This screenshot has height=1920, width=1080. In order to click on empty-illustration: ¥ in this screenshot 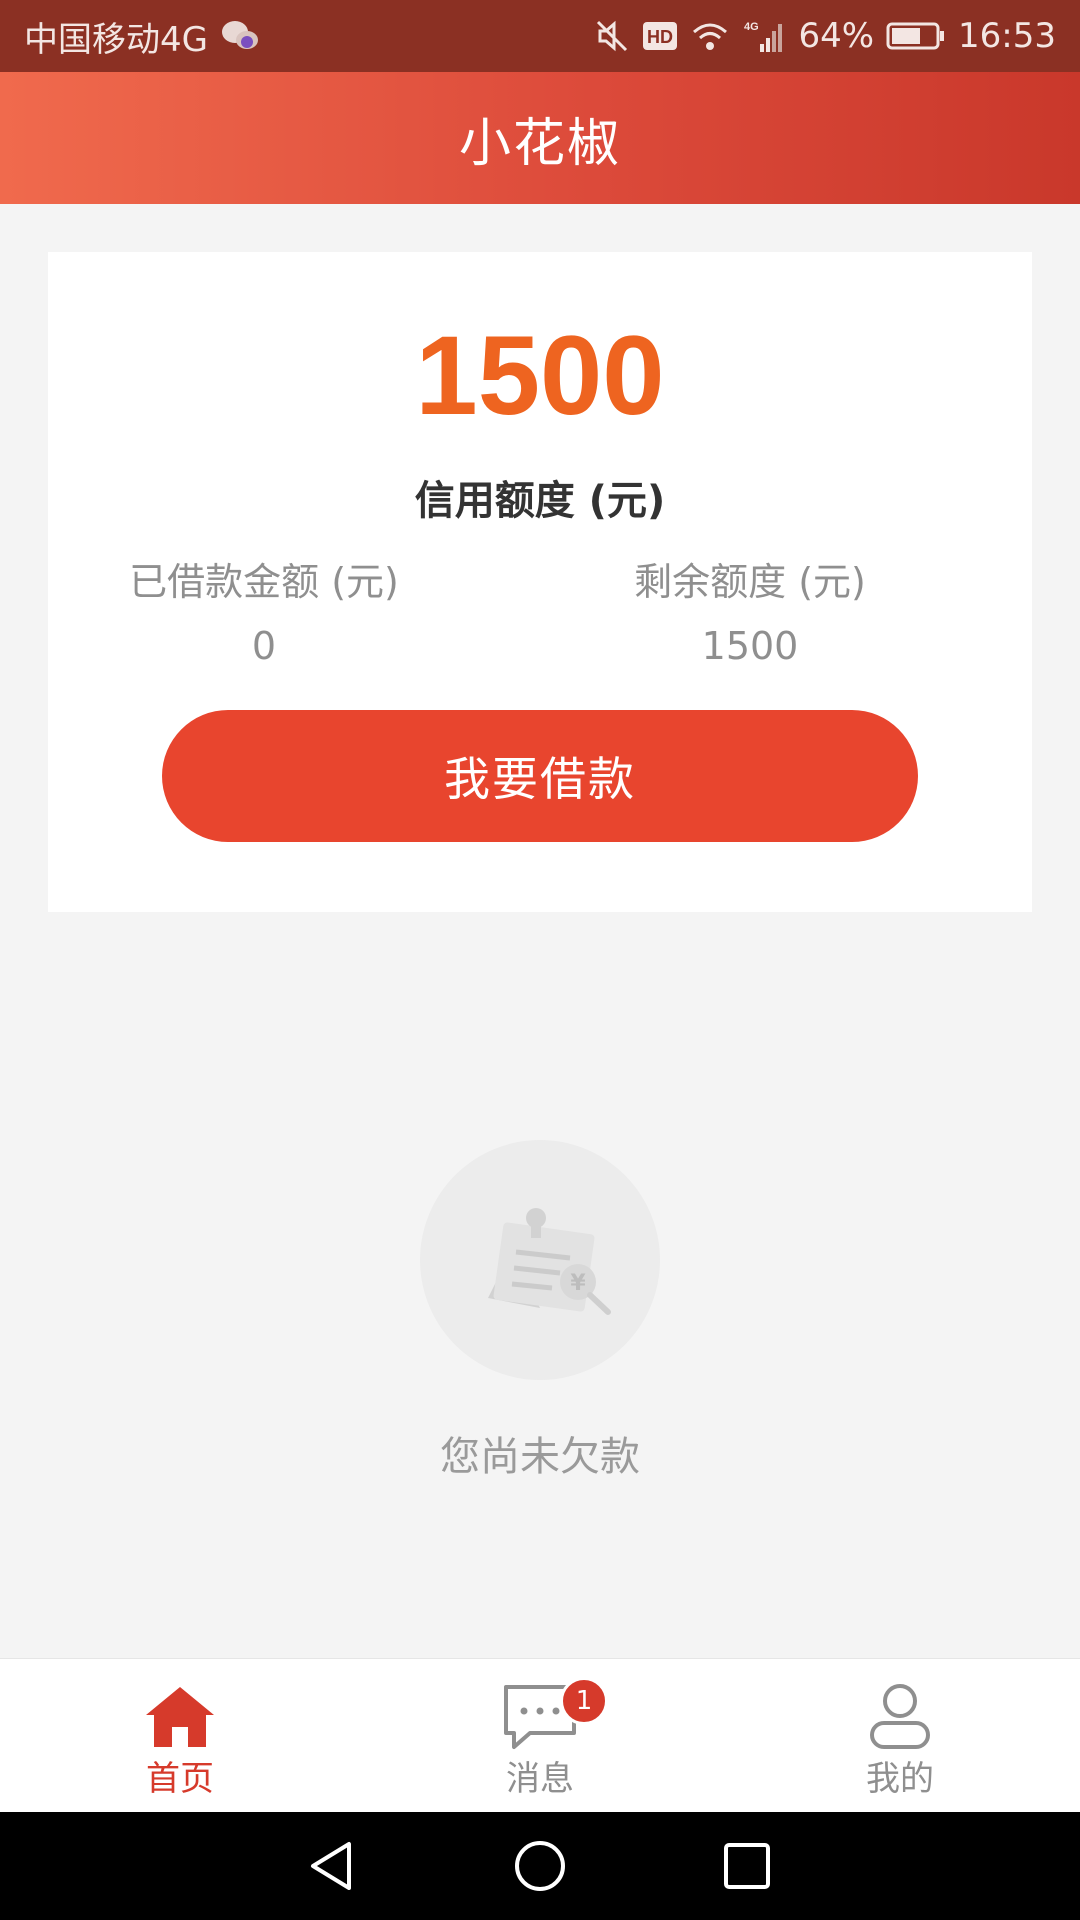, I will do `click(540, 1260)`.